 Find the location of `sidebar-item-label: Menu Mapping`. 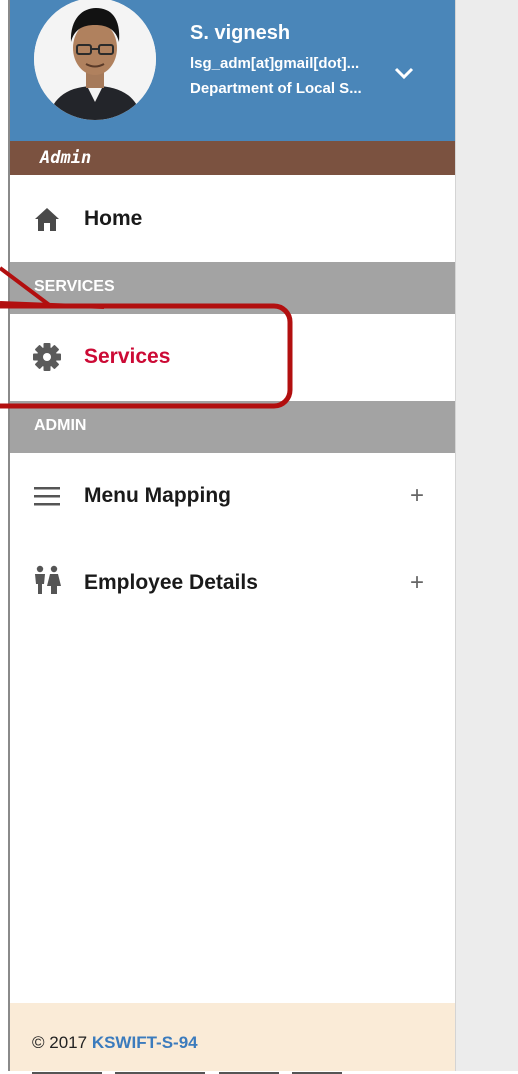

sidebar-item-label: Menu Mapping is located at coordinates (157, 495).